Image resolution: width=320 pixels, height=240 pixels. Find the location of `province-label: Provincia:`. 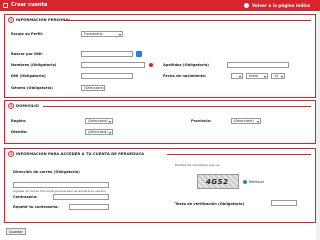

province-label: Provincia: is located at coordinates (201, 121).